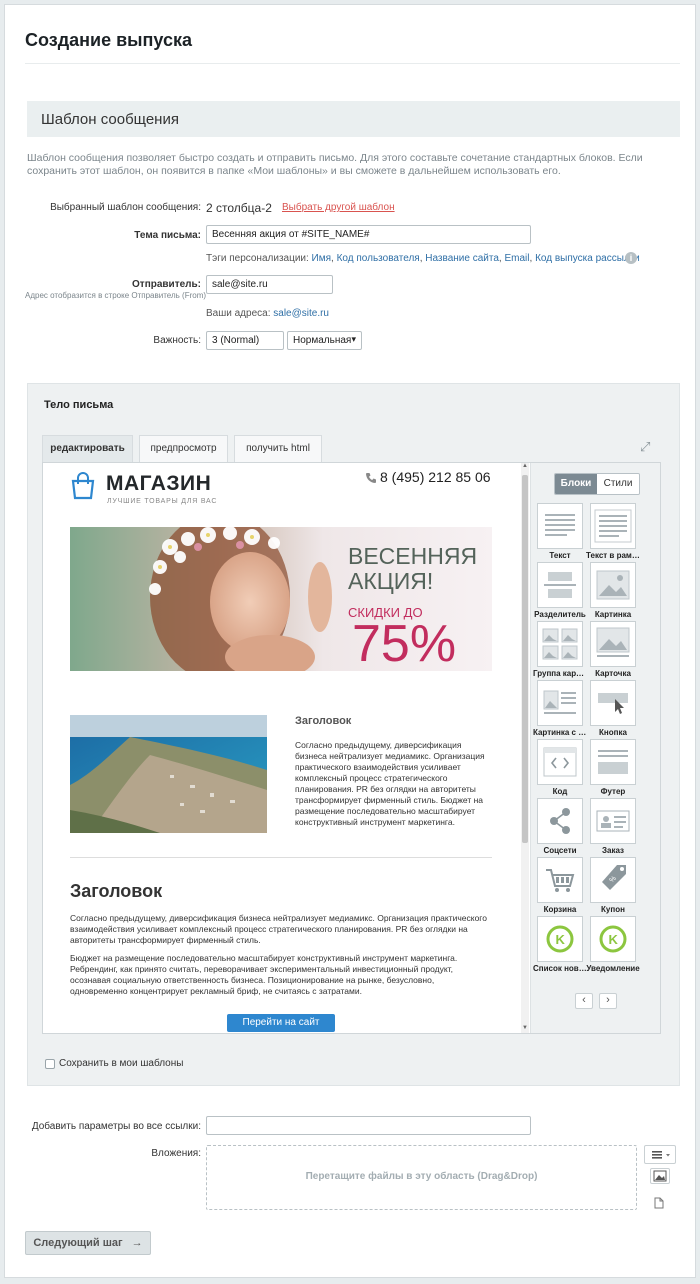 The image size is (700, 1284). What do you see at coordinates (659, 1203) in the screenshot?
I see `file-icon` at bounding box center [659, 1203].